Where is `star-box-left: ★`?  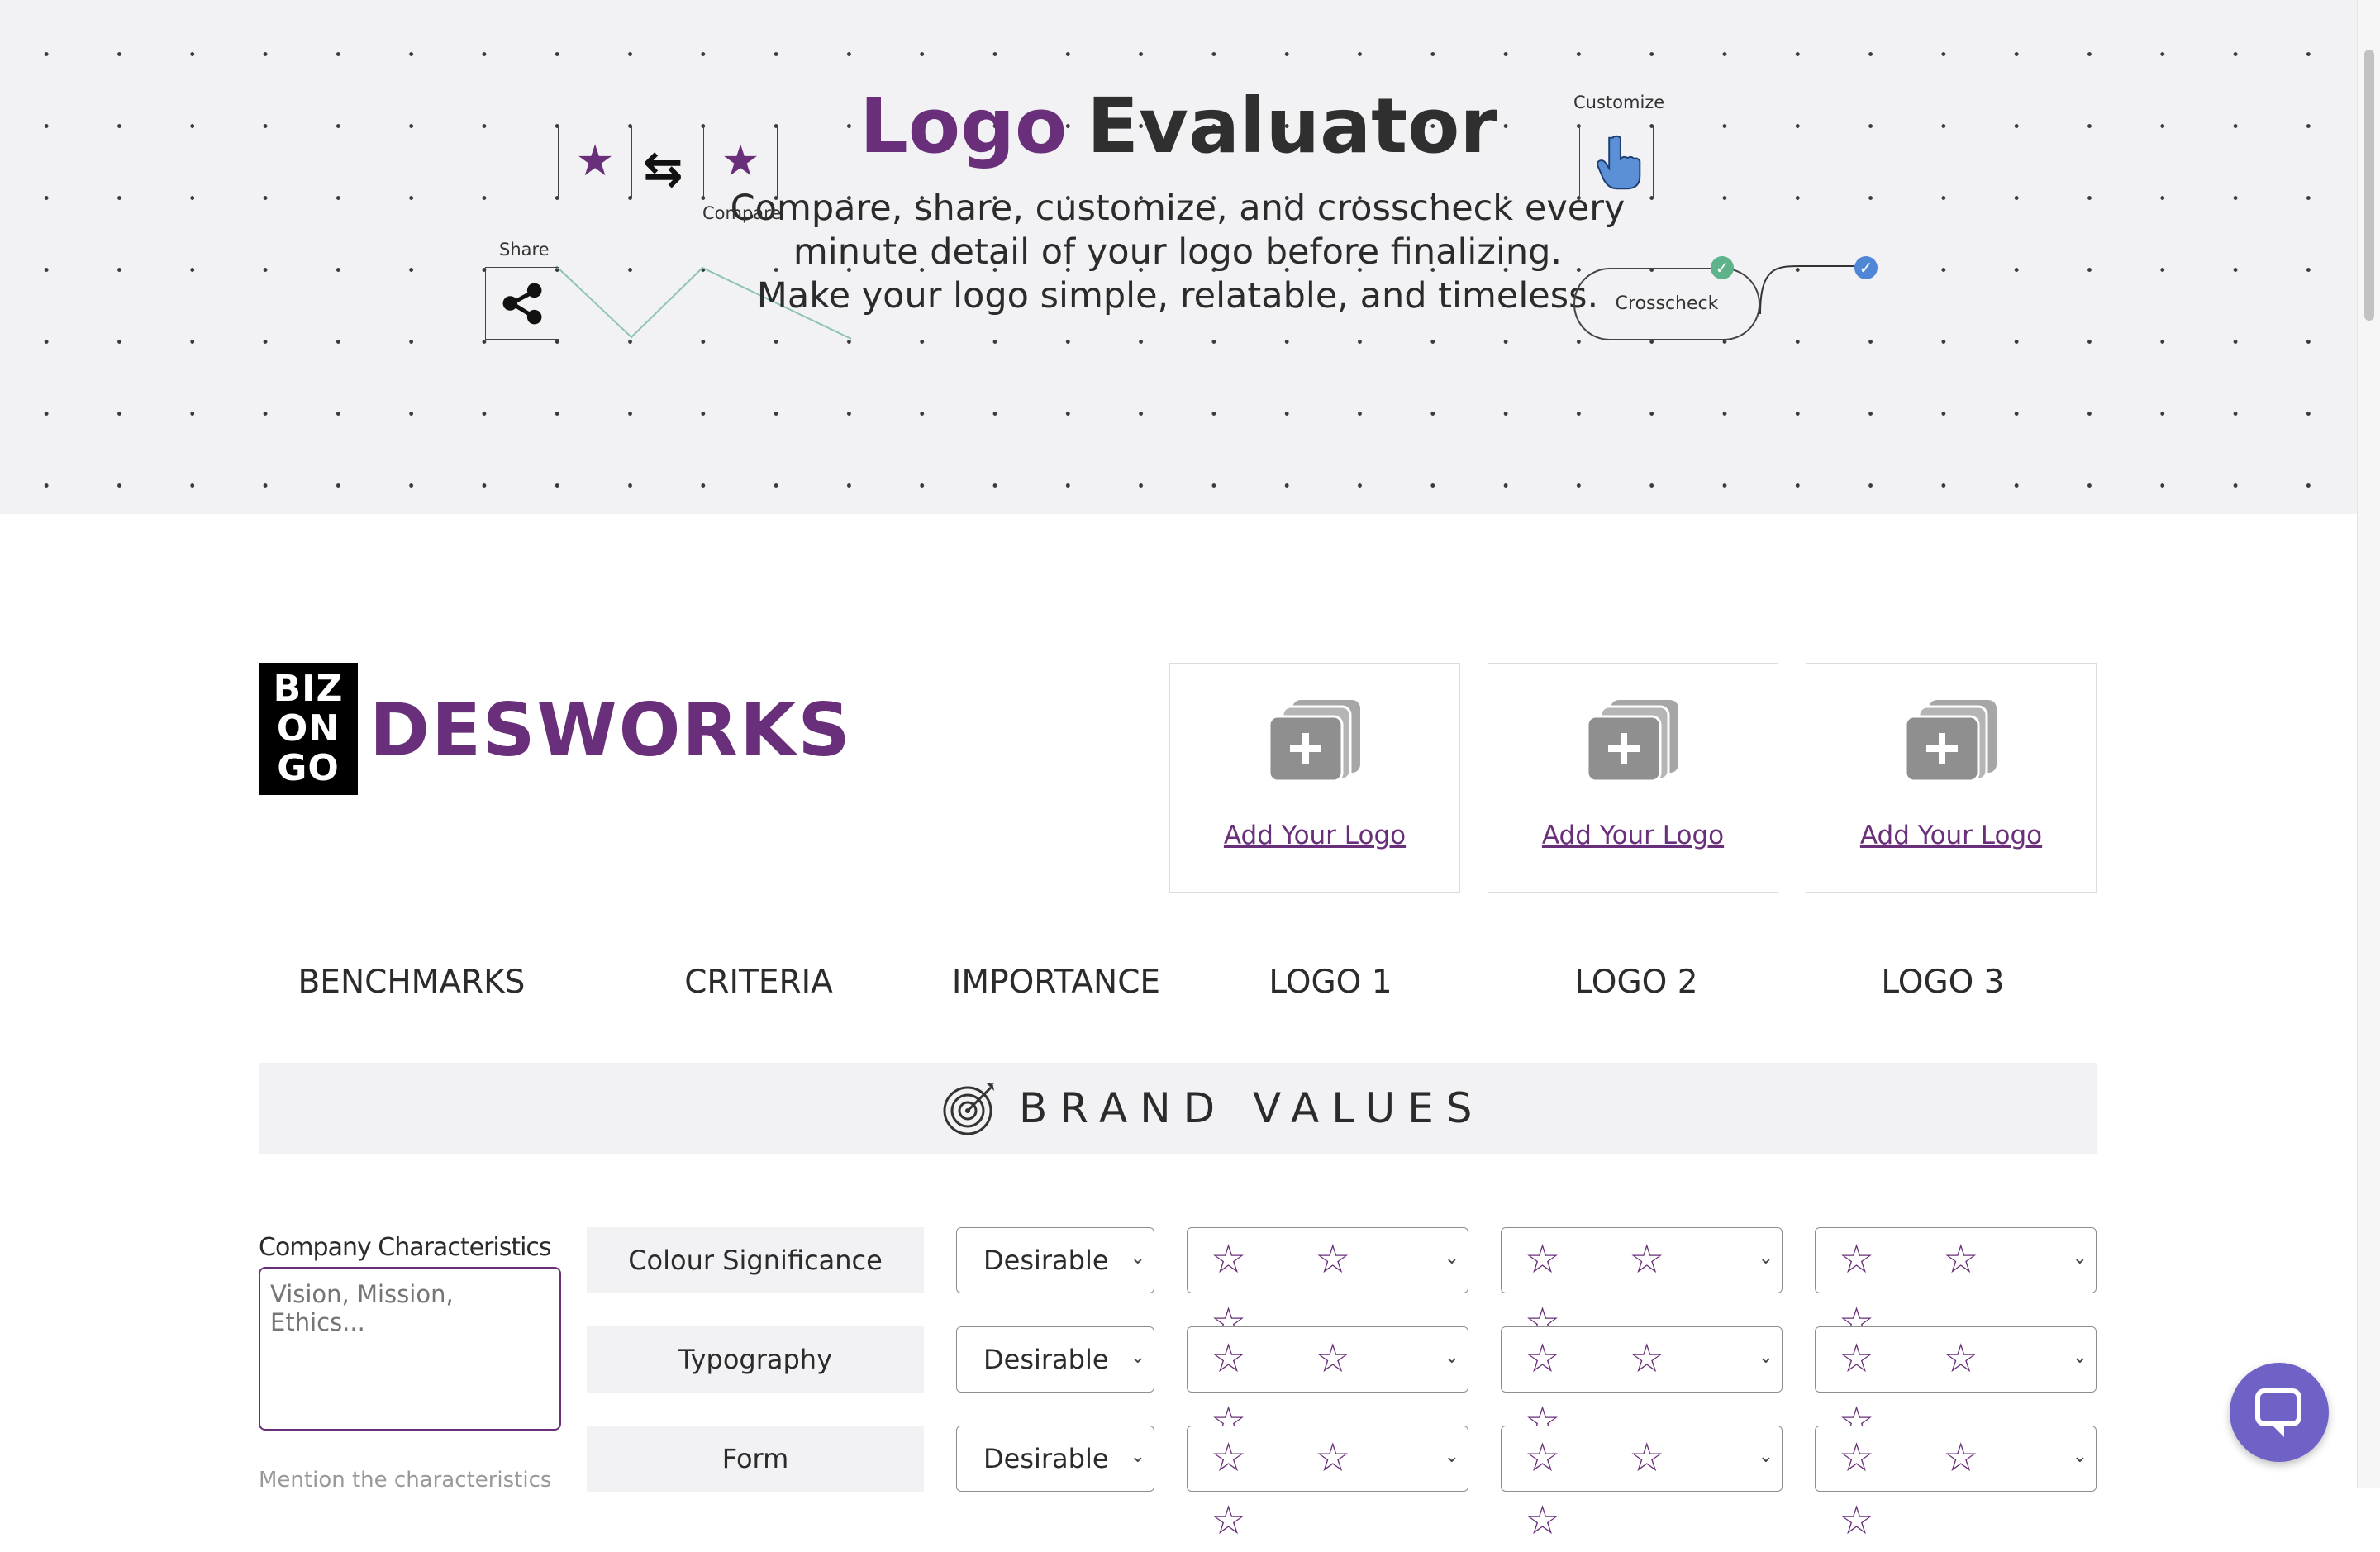
star-box-left: ★ is located at coordinates (595, 162).